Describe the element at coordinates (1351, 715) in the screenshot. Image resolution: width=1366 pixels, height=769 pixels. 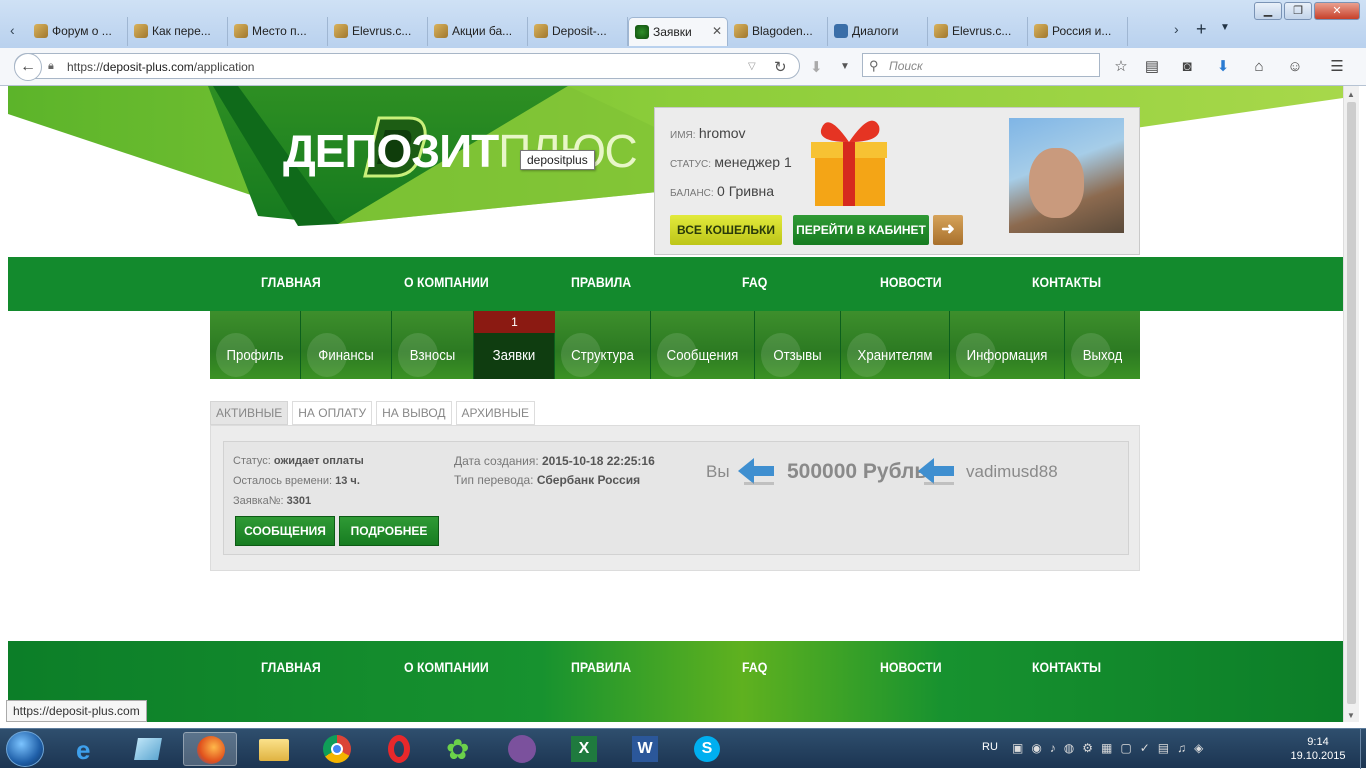
I see `scroll-down-icon: ▼` at that location.